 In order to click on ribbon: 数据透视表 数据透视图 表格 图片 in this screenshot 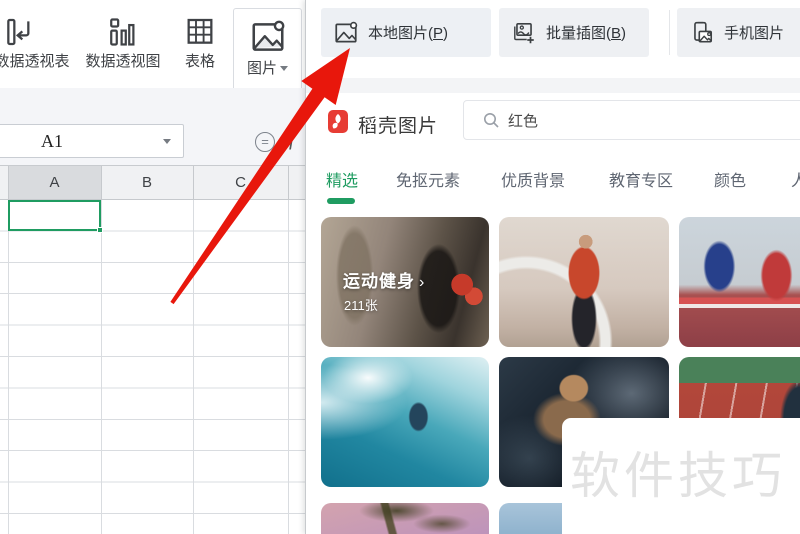, I will do `click(152, 52)`.